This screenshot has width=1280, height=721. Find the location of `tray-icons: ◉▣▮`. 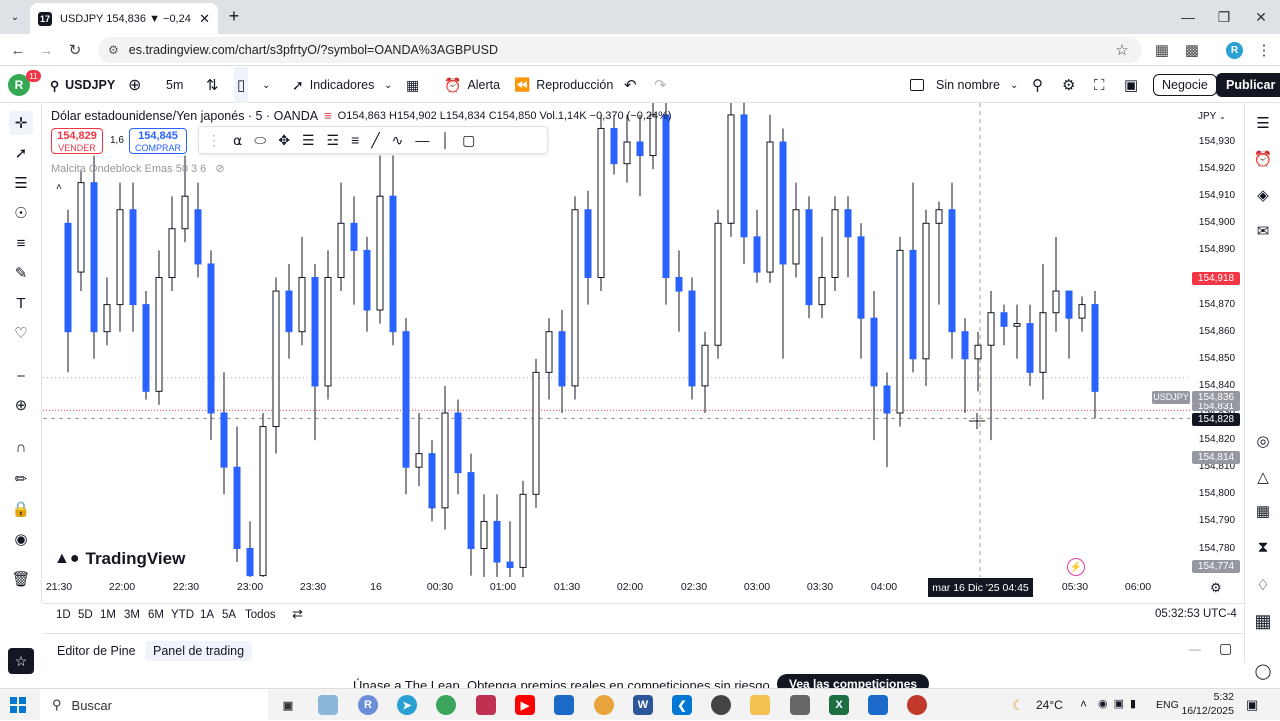

tray-icons: ◉▣▮ is located at coordinates (1120, 703).